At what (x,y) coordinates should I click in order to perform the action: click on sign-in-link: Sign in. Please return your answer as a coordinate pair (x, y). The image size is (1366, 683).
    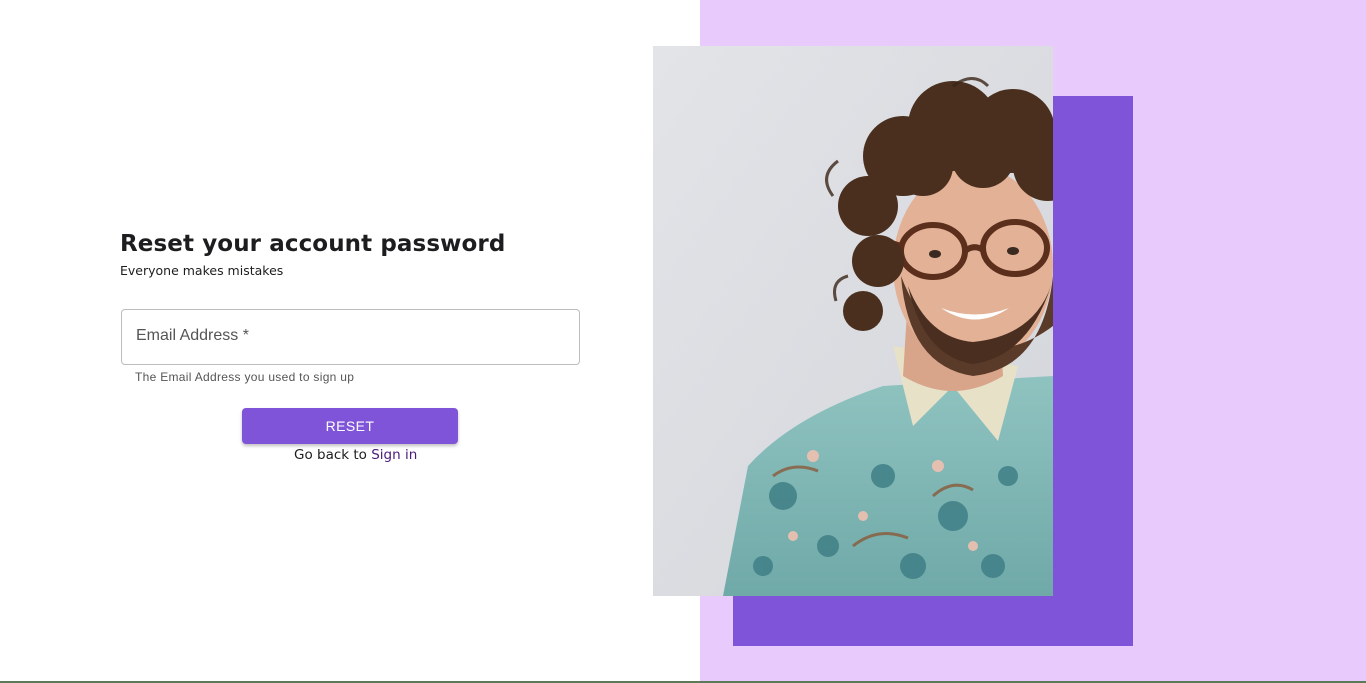
    Looking at the image, I should click on (394, 455).